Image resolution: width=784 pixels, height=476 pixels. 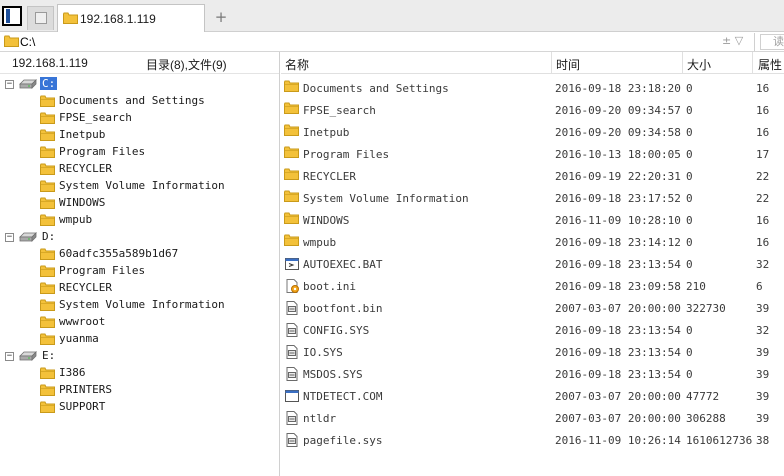 I want to click on file-time: 2016-11-09 10:28:10, so click(x=618, y=220).